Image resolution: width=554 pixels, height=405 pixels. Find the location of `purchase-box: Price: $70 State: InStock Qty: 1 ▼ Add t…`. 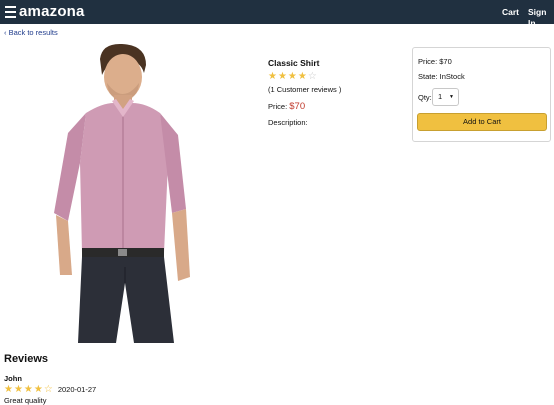

purchase-box: Price: $70 State: InStock Qty: 1 ▼ Add t… is located at coordinates (481, 94).